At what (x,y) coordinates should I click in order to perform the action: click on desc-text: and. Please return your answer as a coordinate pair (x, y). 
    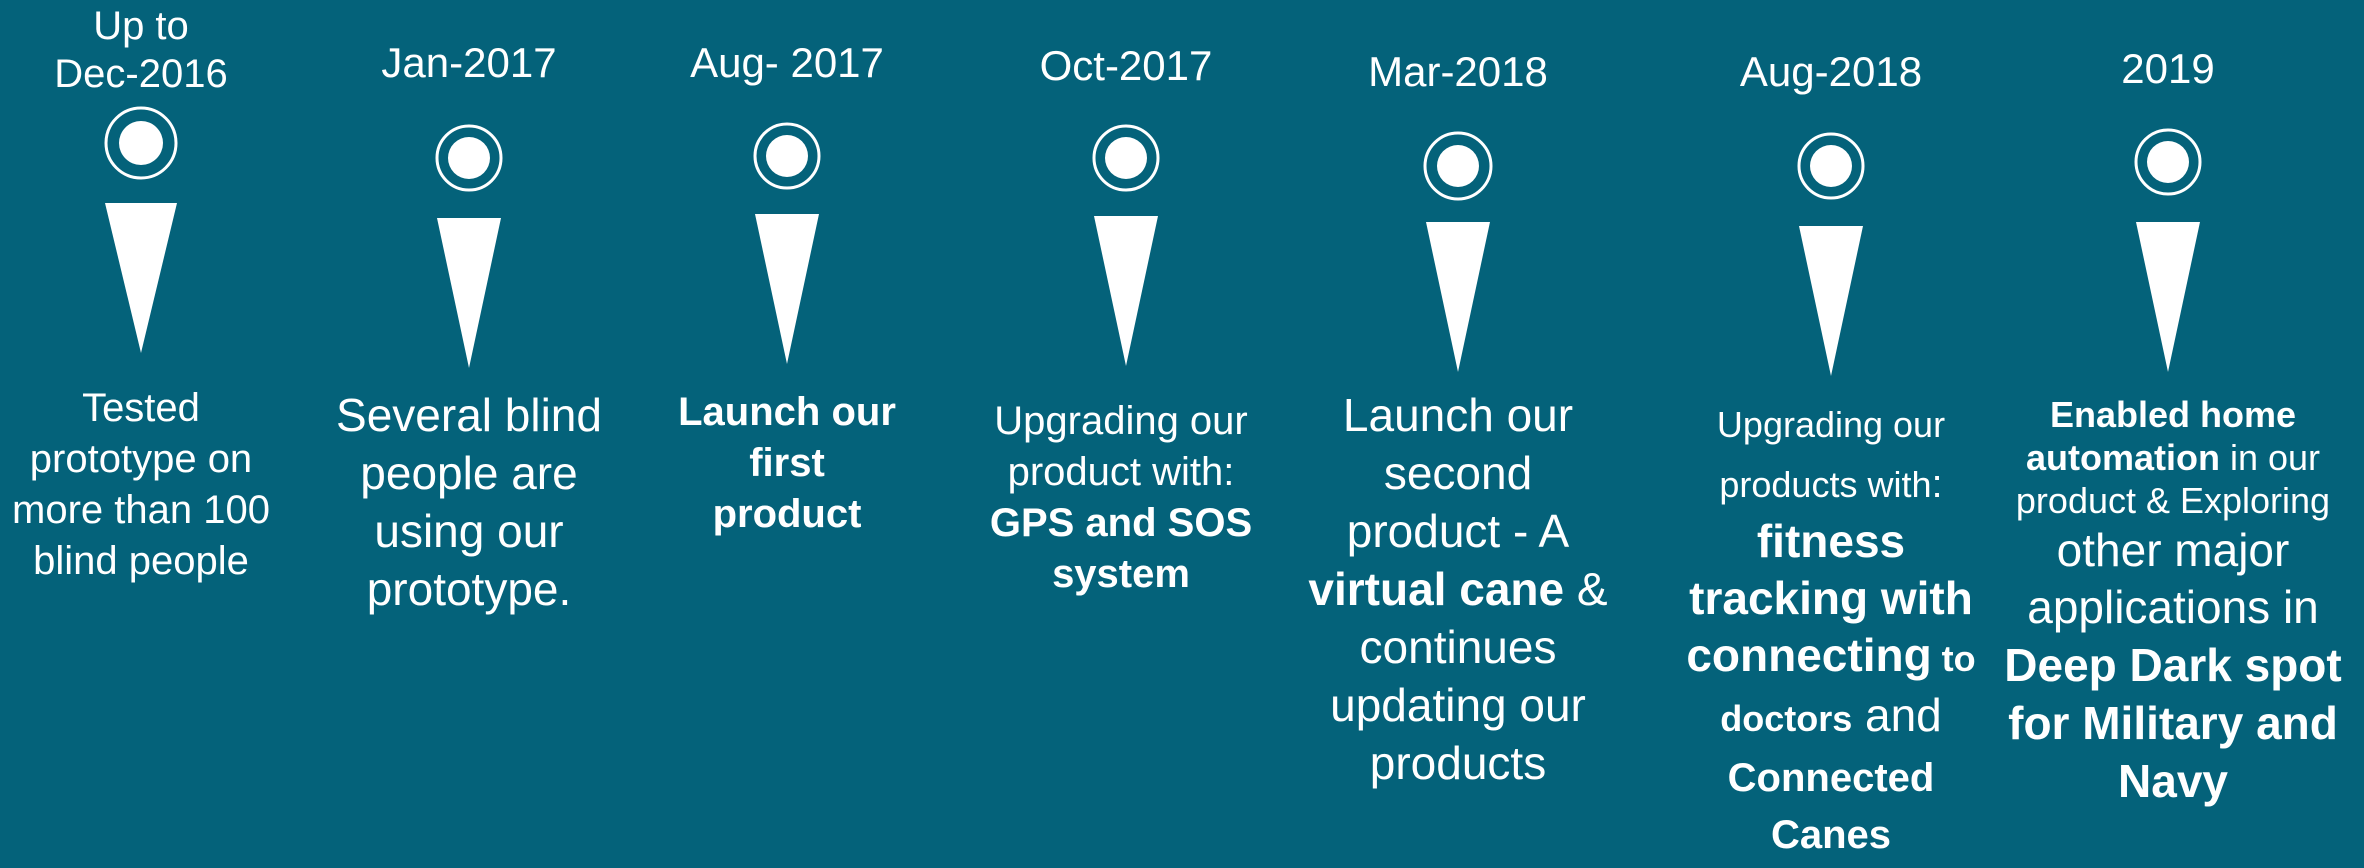
    Looking at the image, I should click on (1897, 715).